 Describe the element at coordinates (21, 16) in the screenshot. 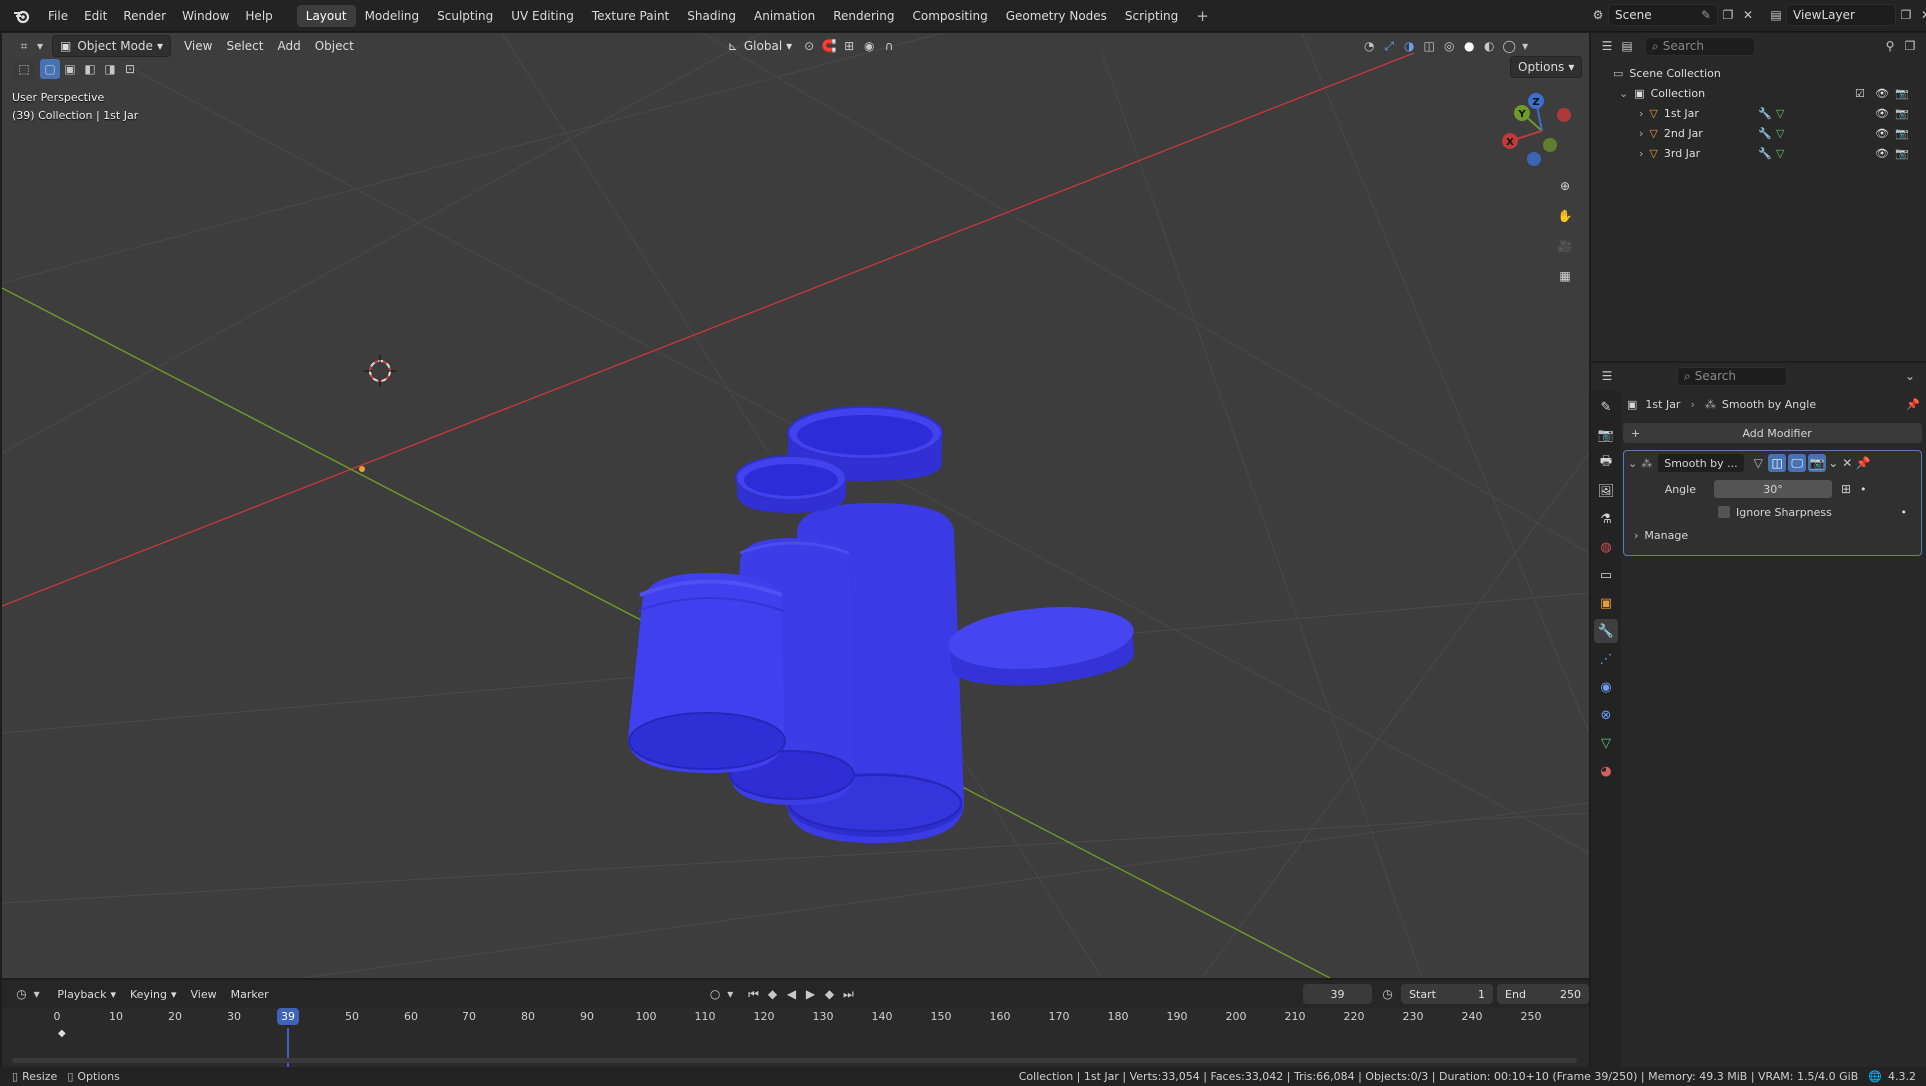

I see `blender-logo-icon` at that location.